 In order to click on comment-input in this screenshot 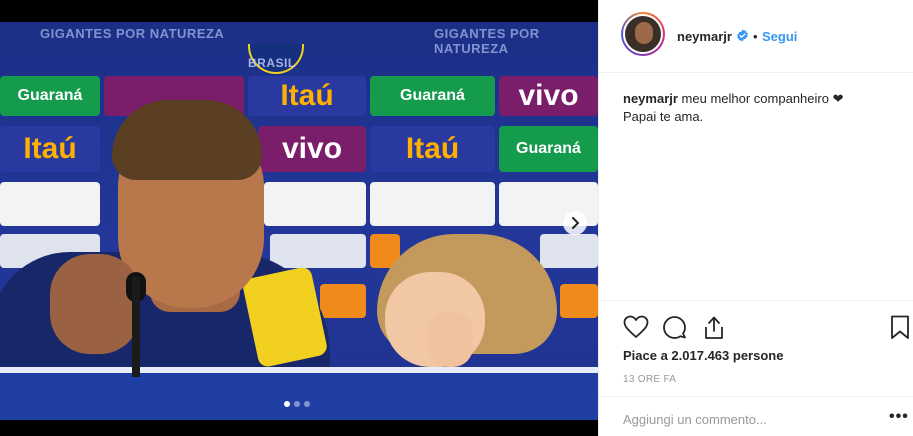, I will do `click(743, 419)`.